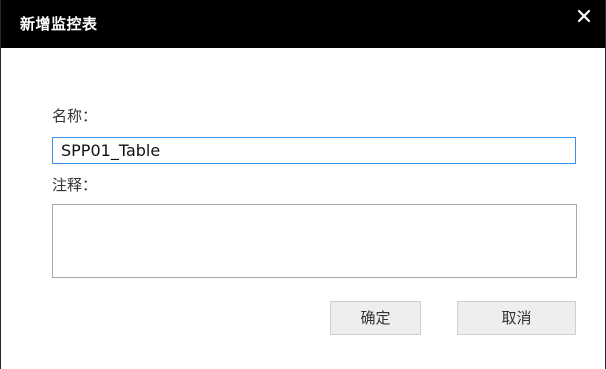 The width and height of the screenshot is (606, 369). I want to click on close-button, so click(584, 16).